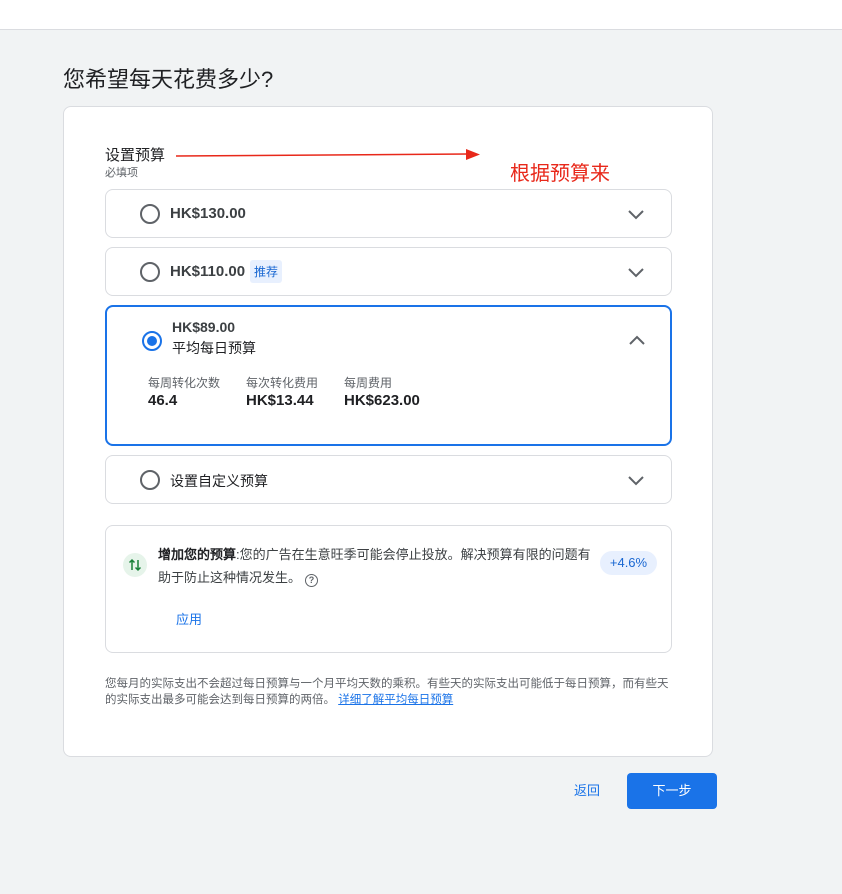  I want to click on recommended-badge: 推荐, so click(266, 271).